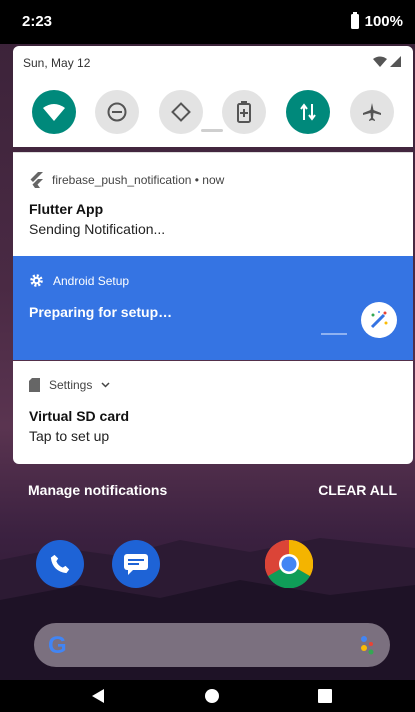 This screenshot has width=415, height=712. I want to click on data-transfer-icon, so click(308, 112).